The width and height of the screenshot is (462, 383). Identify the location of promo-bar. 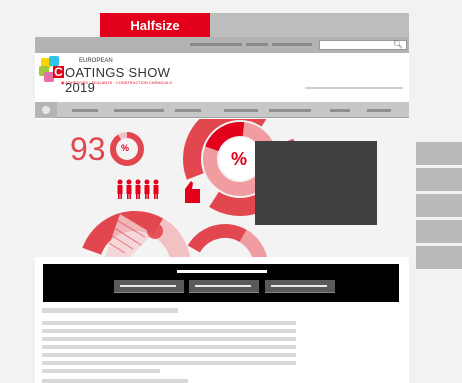
(221, 283).